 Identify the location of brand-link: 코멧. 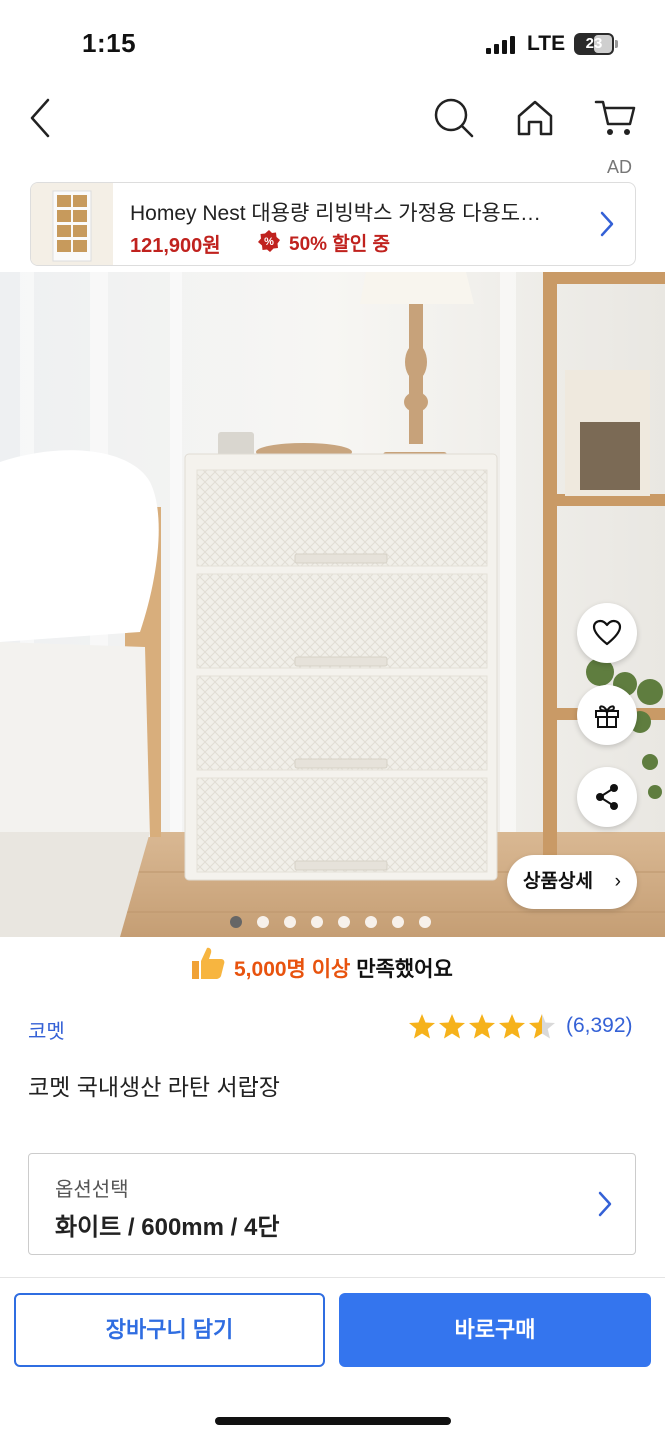
(46, 1029).